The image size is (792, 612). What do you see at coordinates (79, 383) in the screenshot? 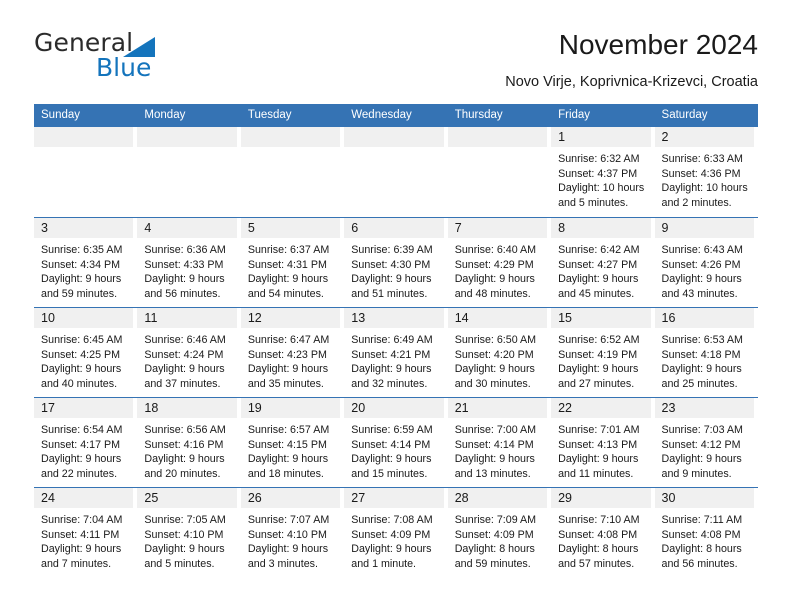
I see `day-info-line: and 40 minutes.` at bounding box center [79, 383].